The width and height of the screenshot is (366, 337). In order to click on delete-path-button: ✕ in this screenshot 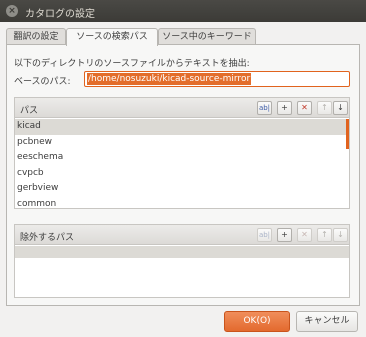, I will do `click(304, 108)`.